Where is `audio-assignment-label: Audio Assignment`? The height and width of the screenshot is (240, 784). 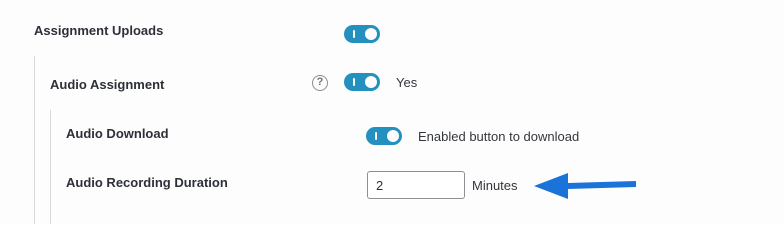 audio-assignment-label: Audio Assignment is located at coordinates (107, 84).